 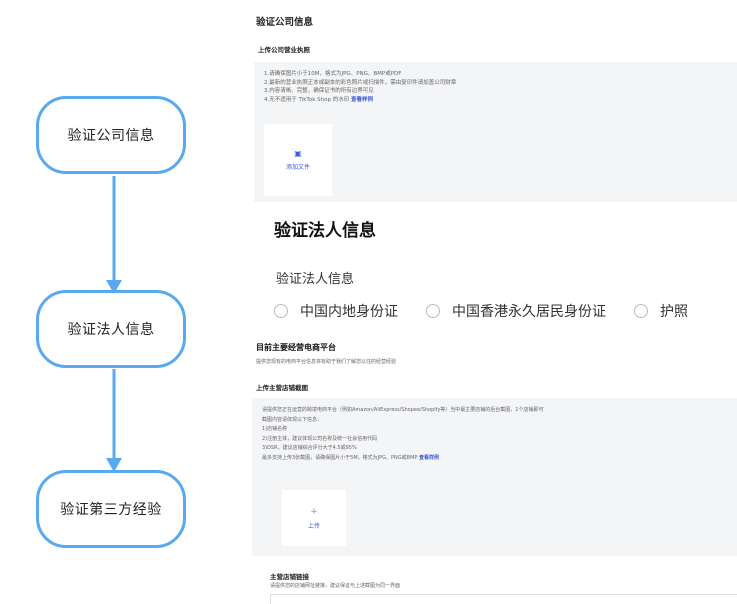 I want to click on radio-mainland-id: 中国内地身份证, so click(x=336, y=311).